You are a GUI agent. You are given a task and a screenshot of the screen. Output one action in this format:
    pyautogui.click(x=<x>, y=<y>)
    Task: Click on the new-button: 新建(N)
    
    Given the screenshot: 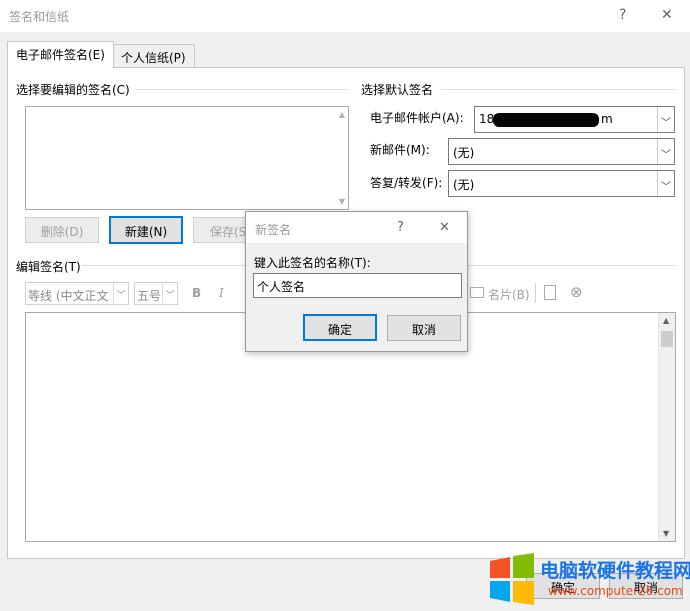 What is the action you would take?
    pyautogui.click(x=146, y=230)
    